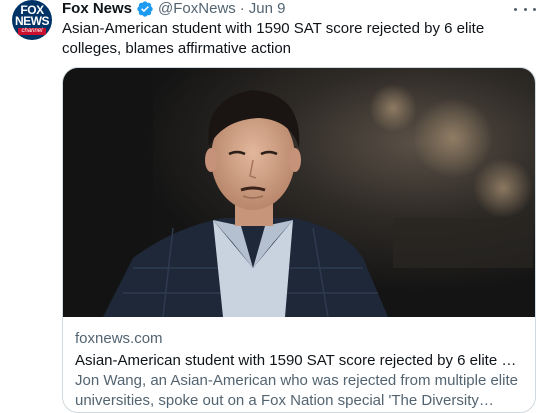  I want to click on tweet-header: Fox News @FoxNews · Jun 9, so click(173, 9).